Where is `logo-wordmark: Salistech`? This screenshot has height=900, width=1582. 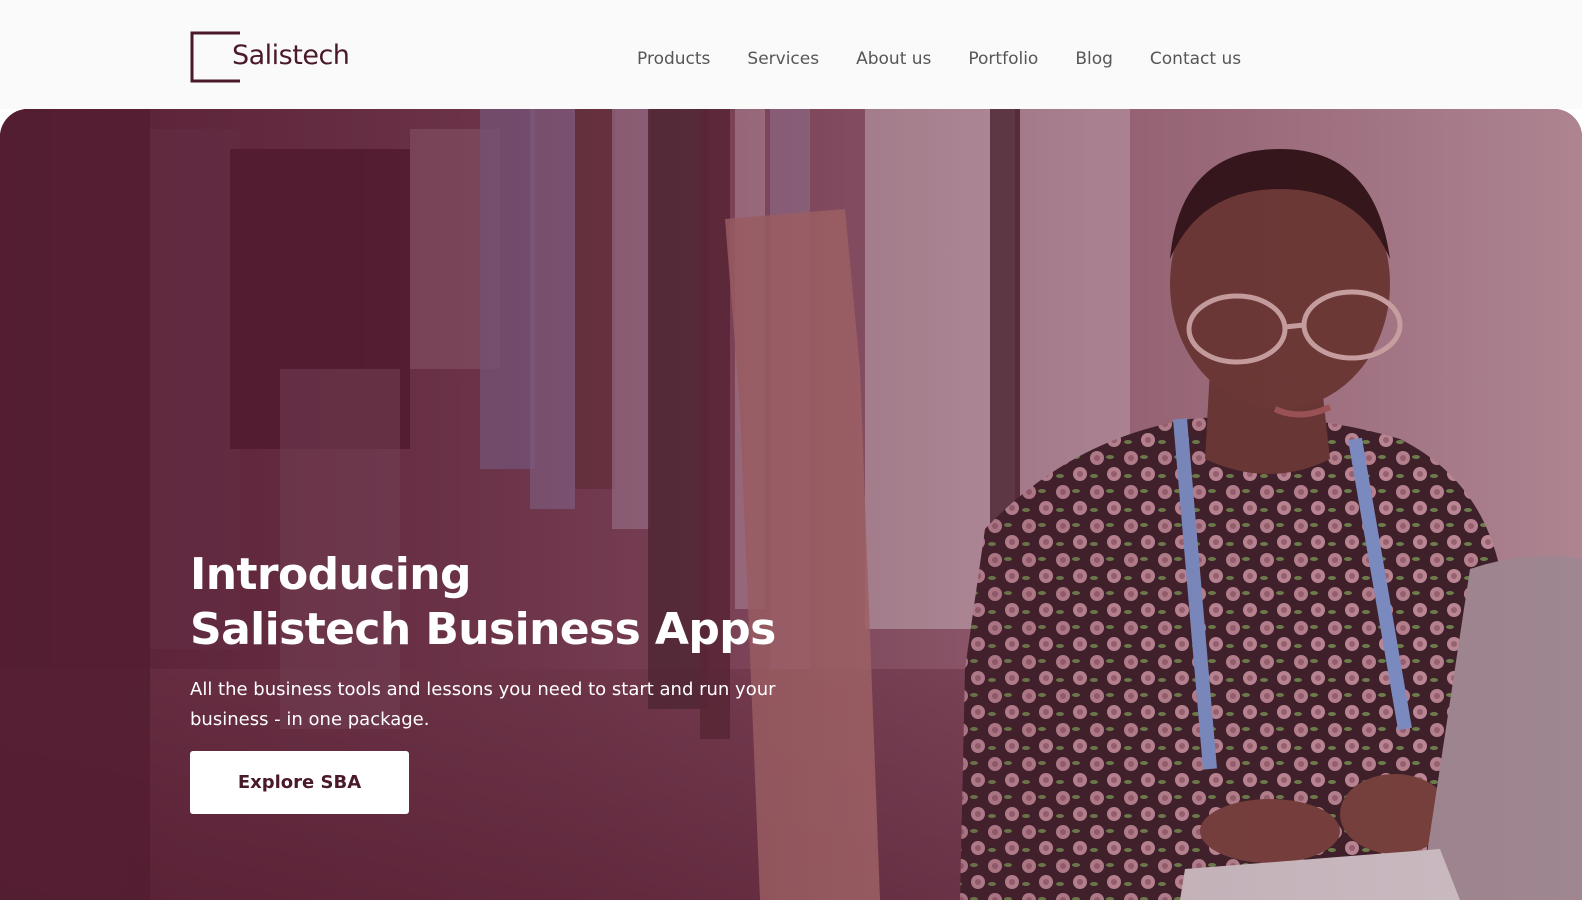
logo-wordmark: Salistech is located at coordinates (291, 55).